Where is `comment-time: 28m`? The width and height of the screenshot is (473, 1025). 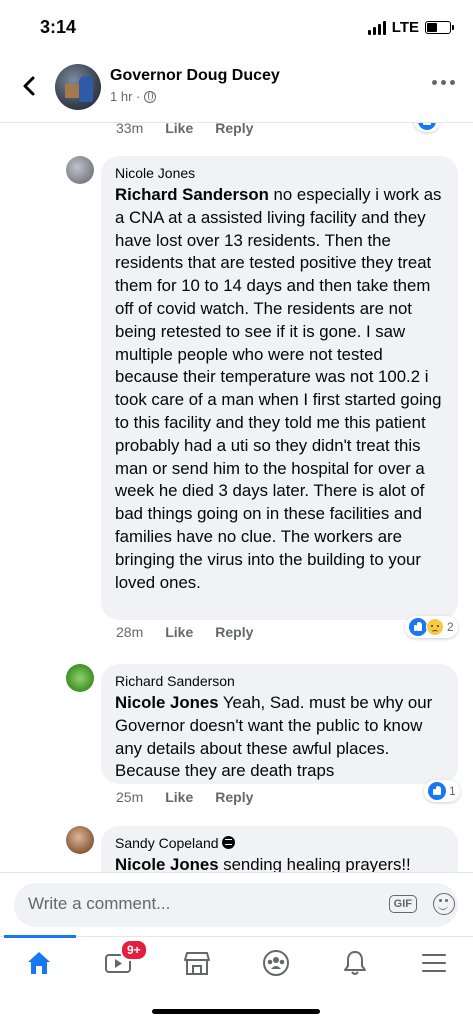 comment-time: 28m is located at coordinates (130, 632).